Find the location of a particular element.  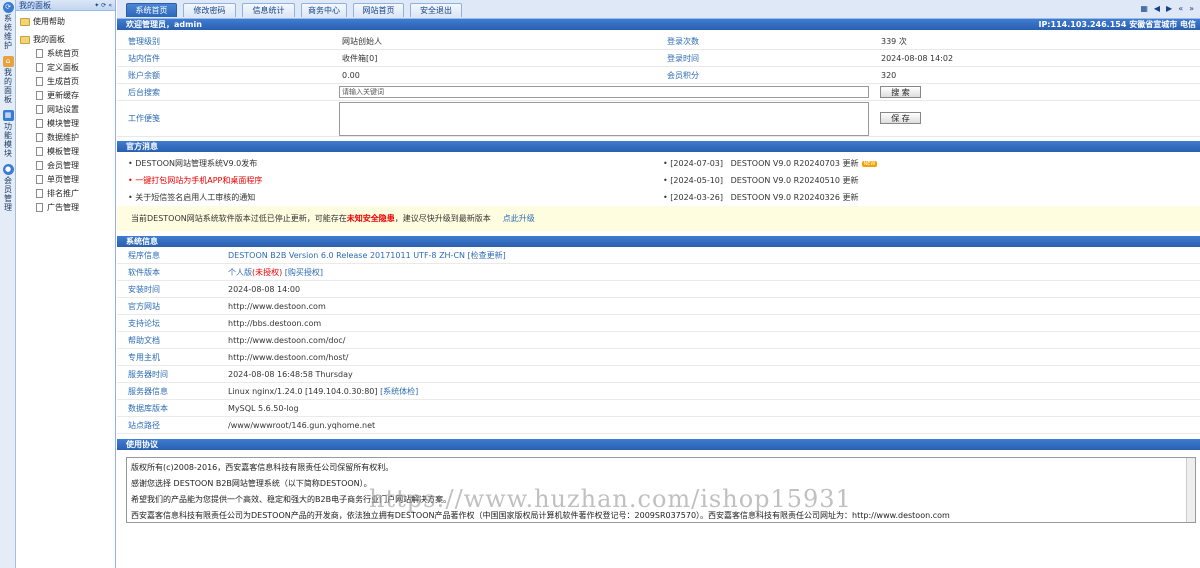

sysinfo-label: 服务器信息 is located at coordinates (148, 391).